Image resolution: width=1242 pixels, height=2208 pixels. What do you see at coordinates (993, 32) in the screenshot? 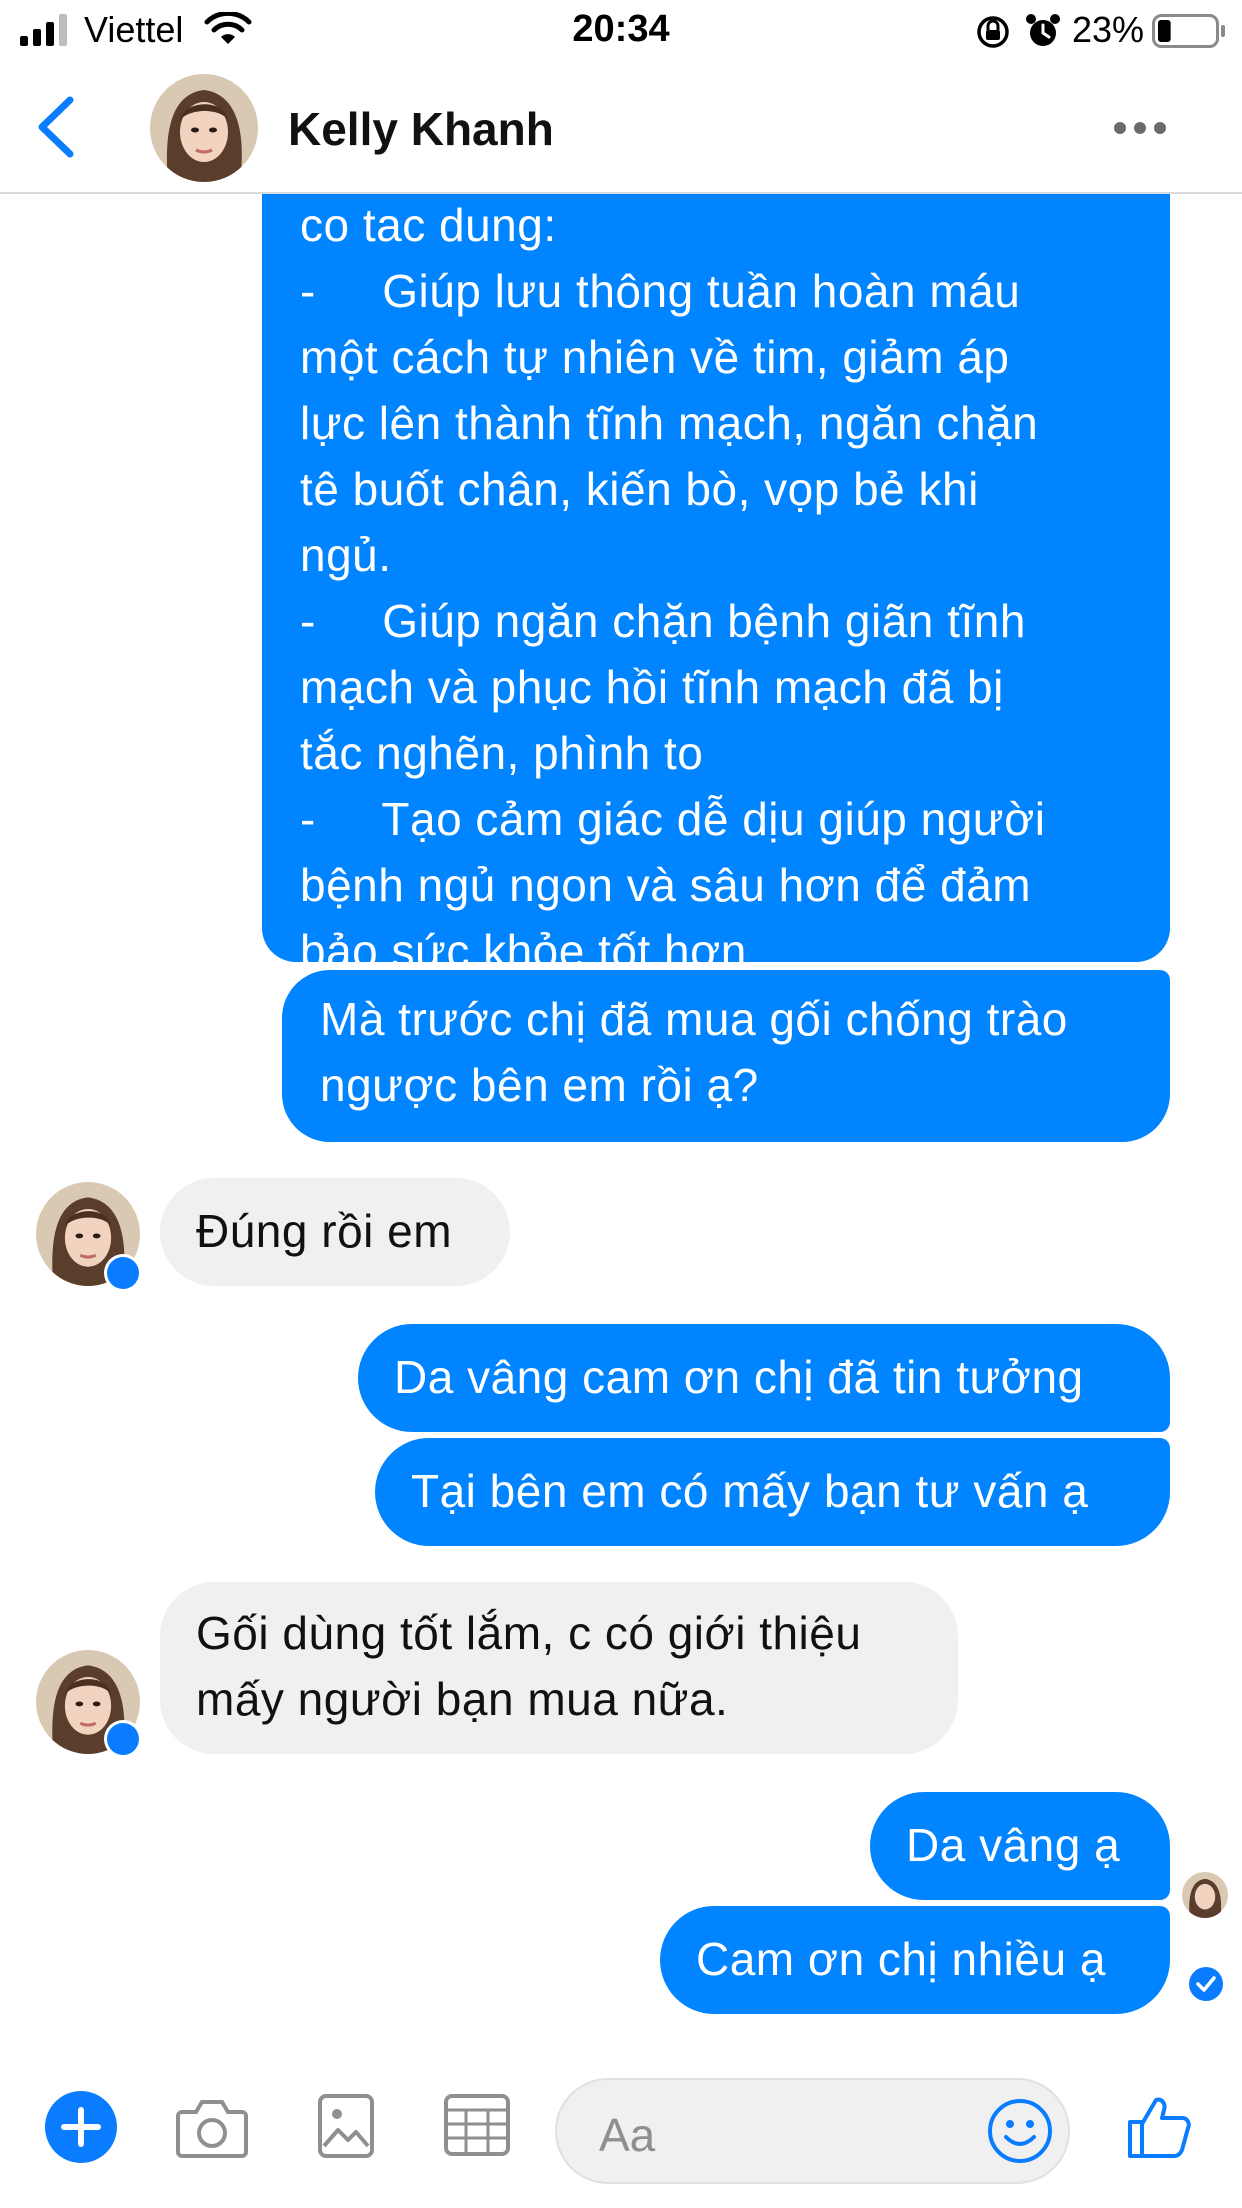
I see `orientation-lock-icon` at bounding box center [993, 32].